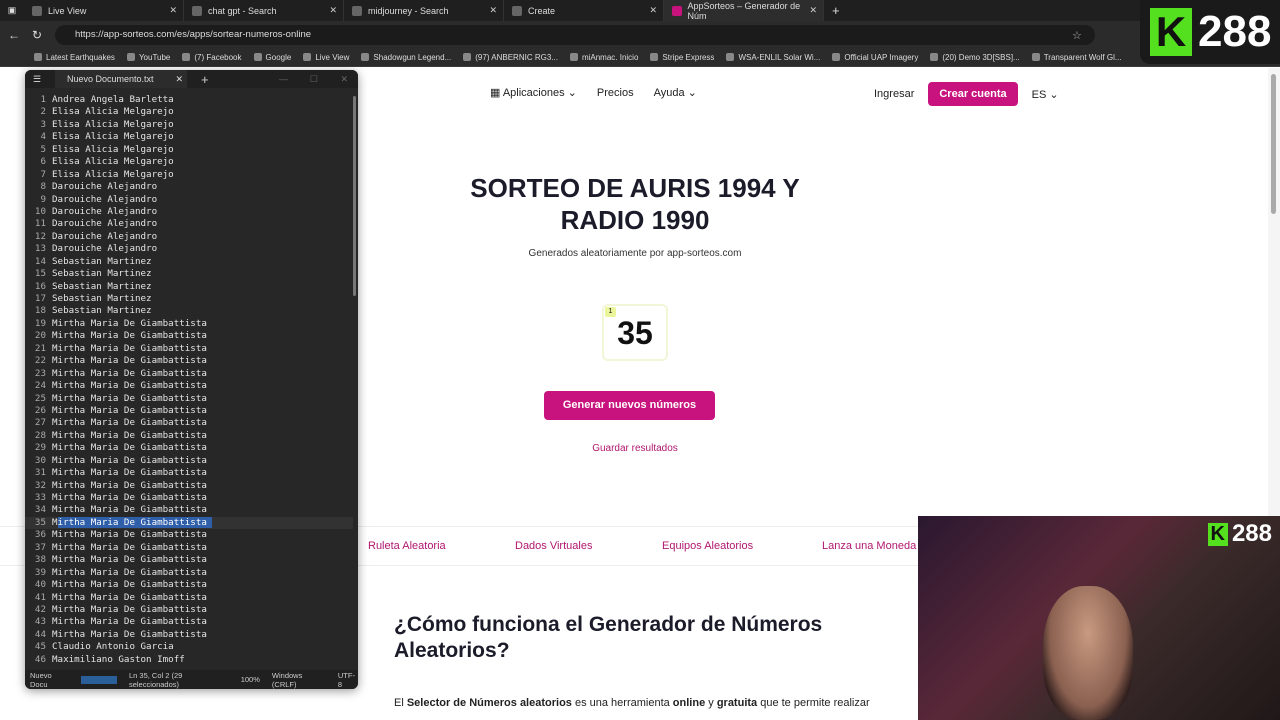 The width and height of the screenshot is (1280, 720). Describe the element at coordinates (189, 423) in the screenshot. I see `editor-line: 27 Mirtha Maria De Giambattista` at that location.